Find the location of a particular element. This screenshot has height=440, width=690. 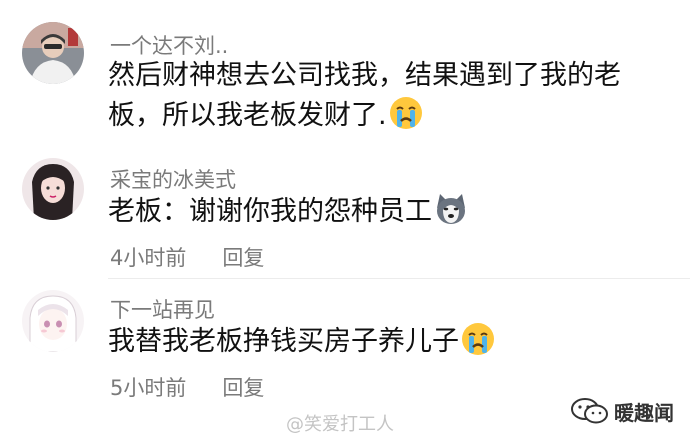

comment-text: 老板：谢谢你我的怨种员工 is located at coordinates (388, 215).